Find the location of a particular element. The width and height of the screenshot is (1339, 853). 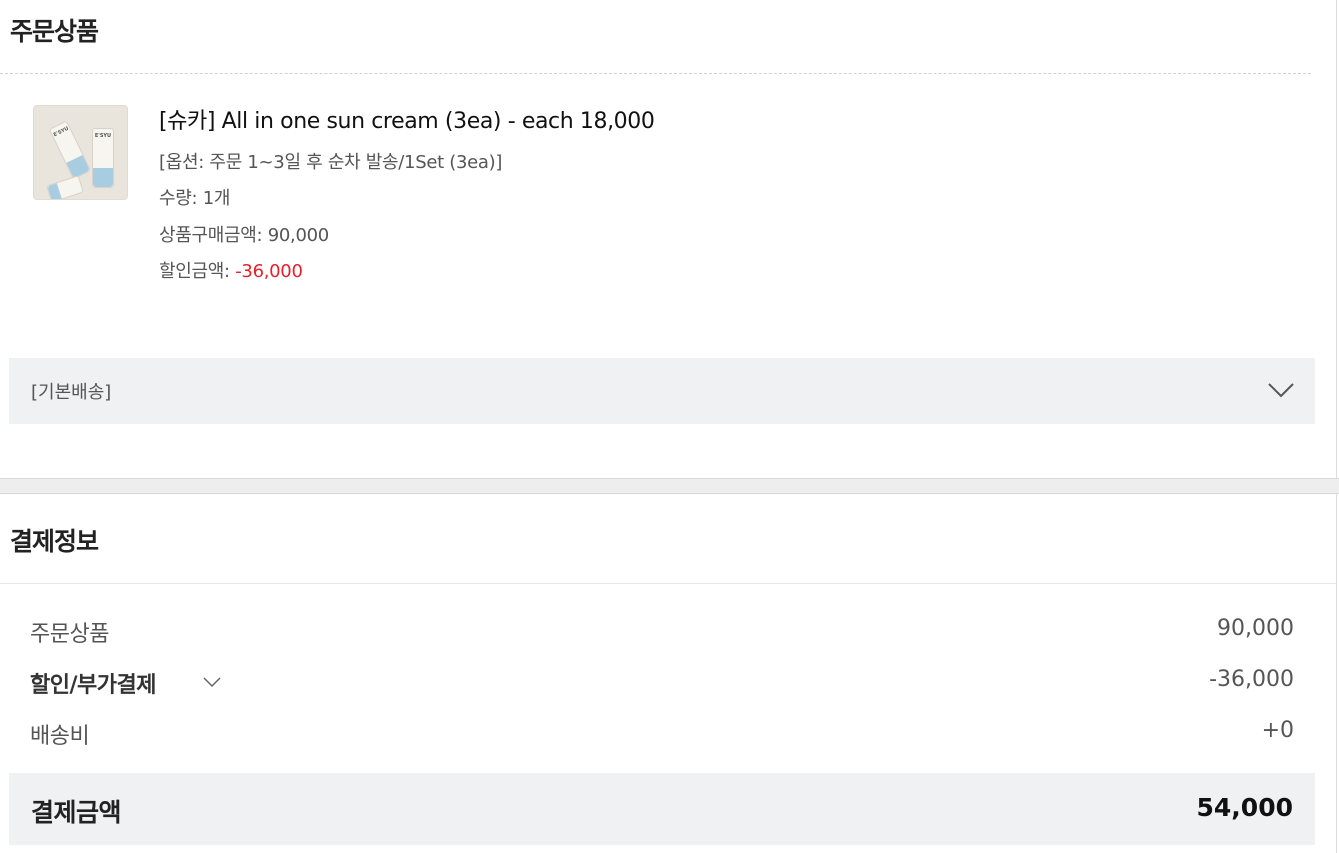

product-option: [옵션: 주문 1~3일 후 순차 발송/1Set (3ea)] is located at coordinates (331, 162).